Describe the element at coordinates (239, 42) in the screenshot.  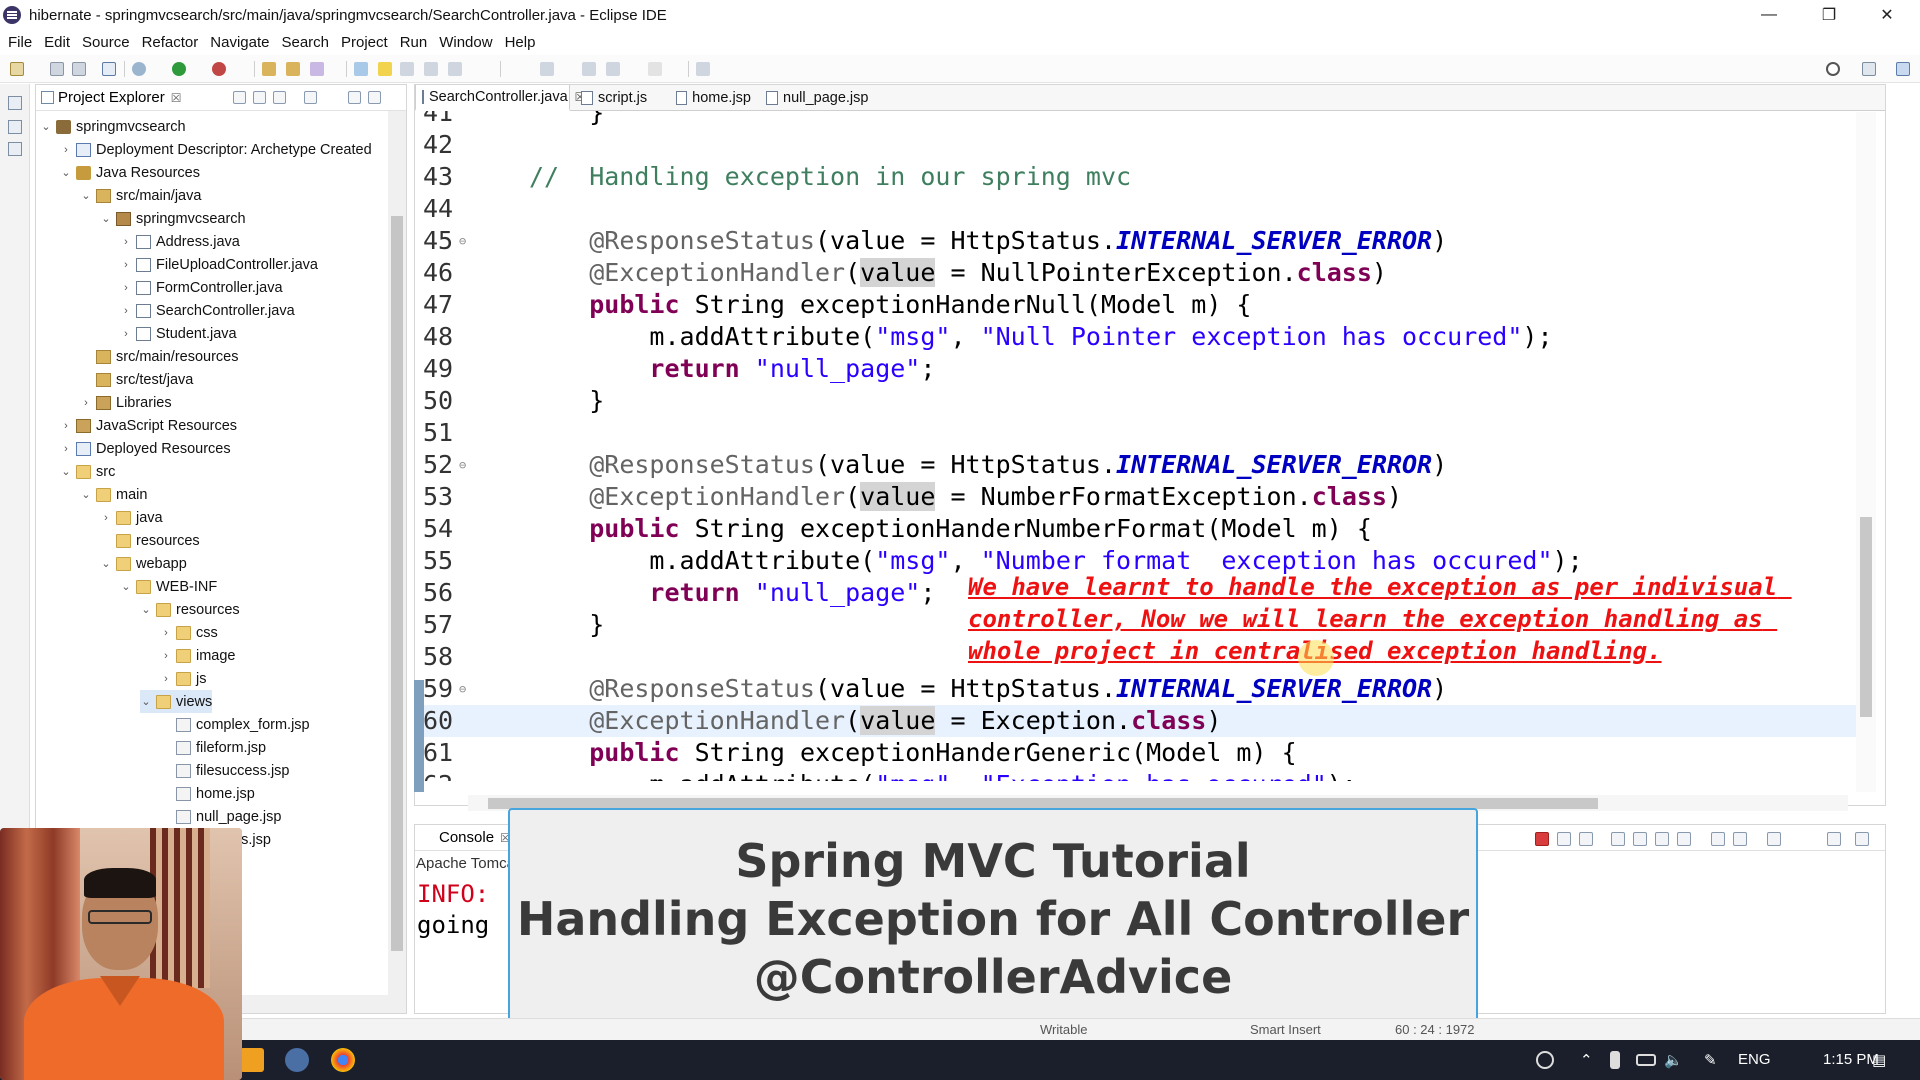
I see `menu-navigate: Navigate` at that location.